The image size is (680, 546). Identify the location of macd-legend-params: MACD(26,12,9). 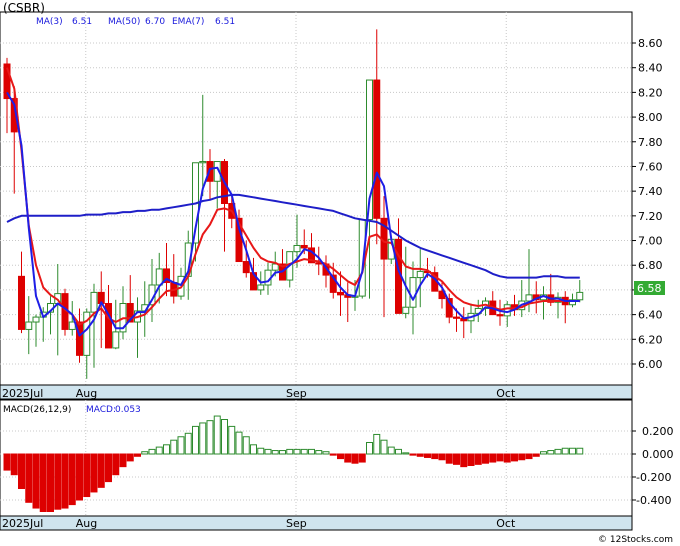
(37, 410).